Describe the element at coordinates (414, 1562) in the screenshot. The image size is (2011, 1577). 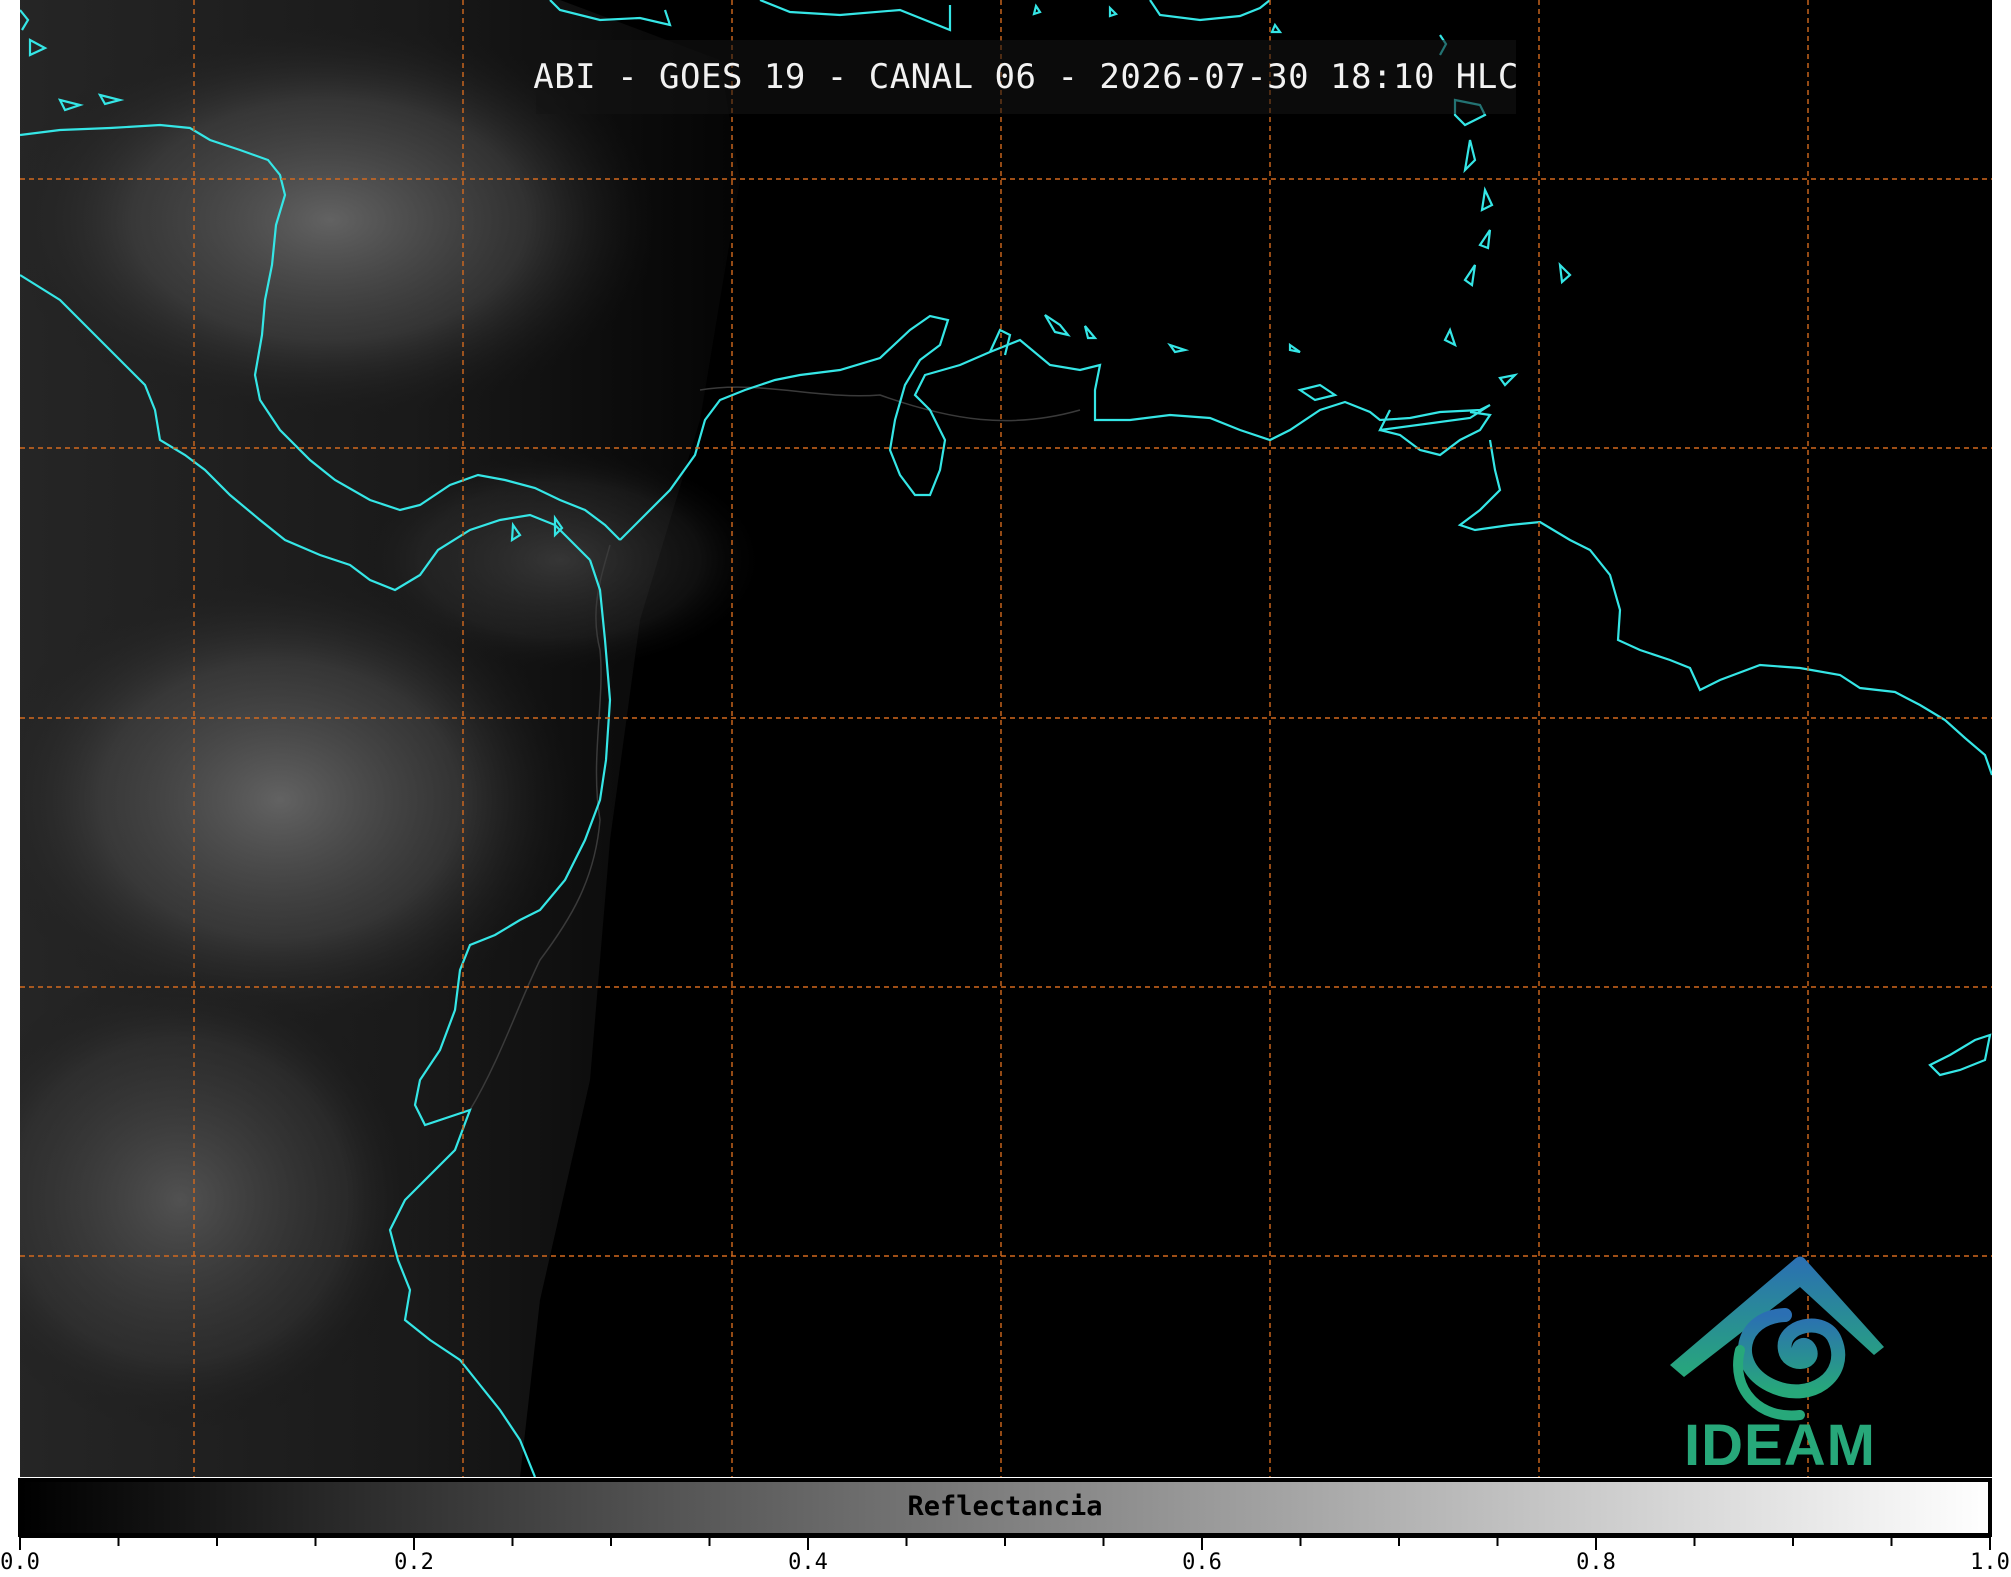
I see `colorbar-tick-label: 0.2` at that location.